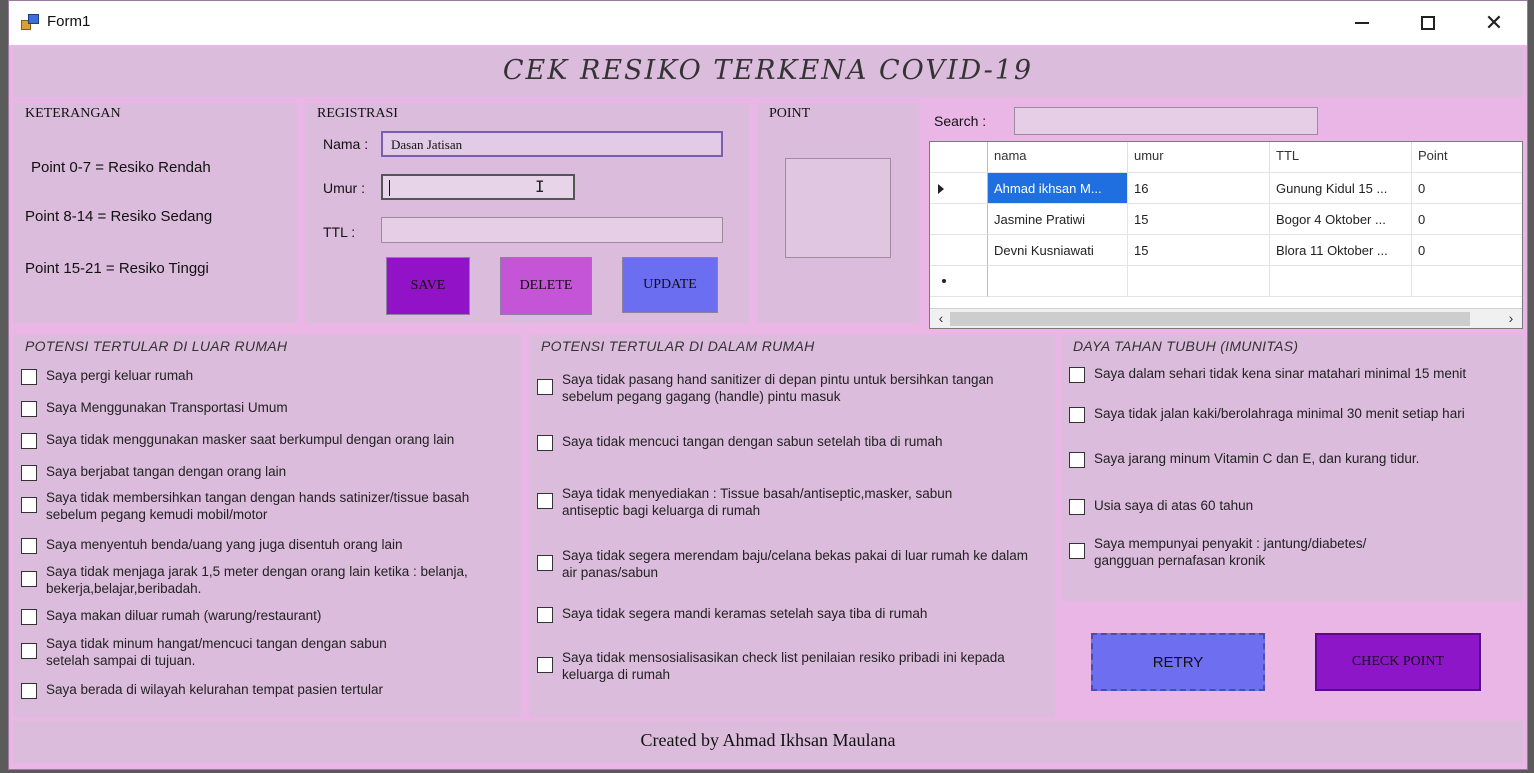 The height and width of the screenshot is (773, 1534). What do you see at coordinates (1362, 23) in the screenshot?
I see `minimize-button` at bounding box center [1362, 23].